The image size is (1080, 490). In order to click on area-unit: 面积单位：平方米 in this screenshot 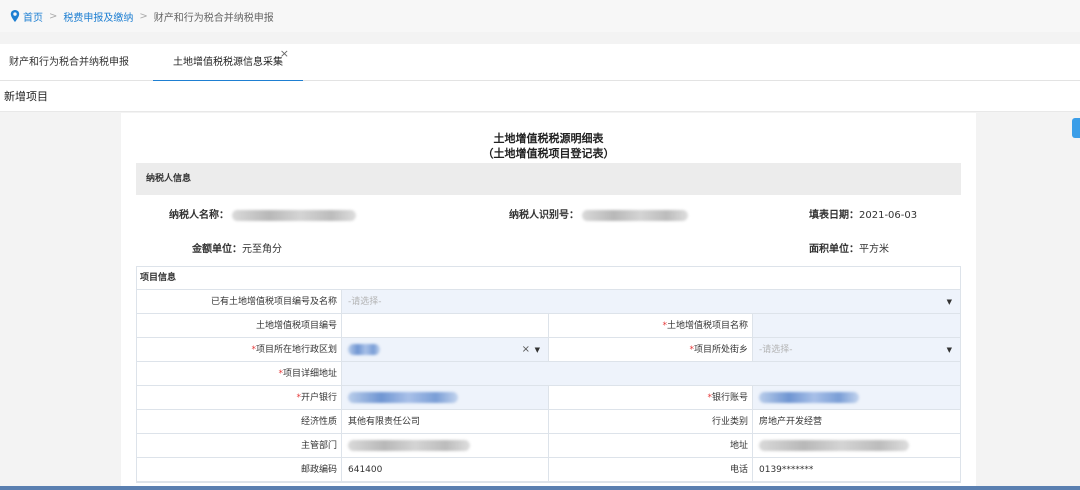, I will do `click(849, 247)`.